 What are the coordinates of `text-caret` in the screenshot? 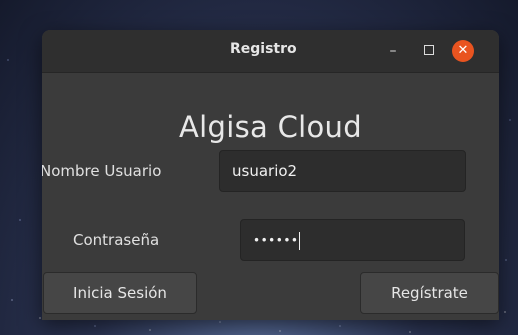 It's located at (300, 240).